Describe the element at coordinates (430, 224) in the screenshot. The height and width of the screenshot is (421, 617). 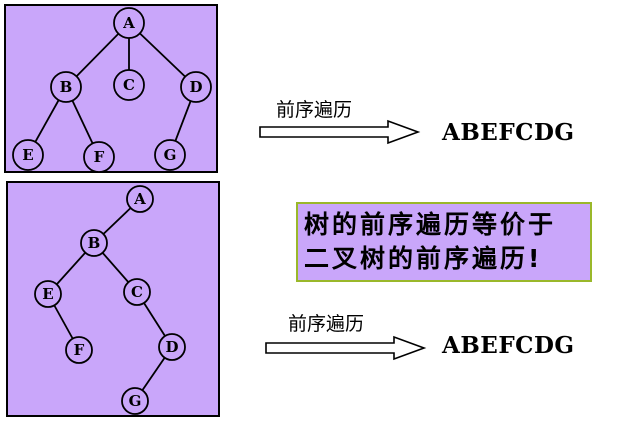
I see `callout-line-1: 树的前序遍历等价于` at that location.